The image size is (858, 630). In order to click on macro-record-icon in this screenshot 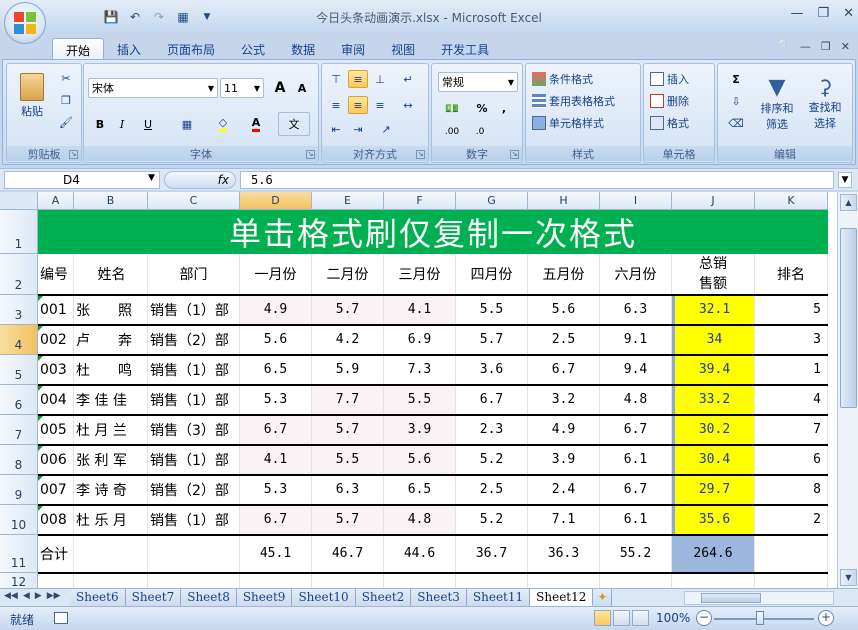, I will do `click(61, 618)`.